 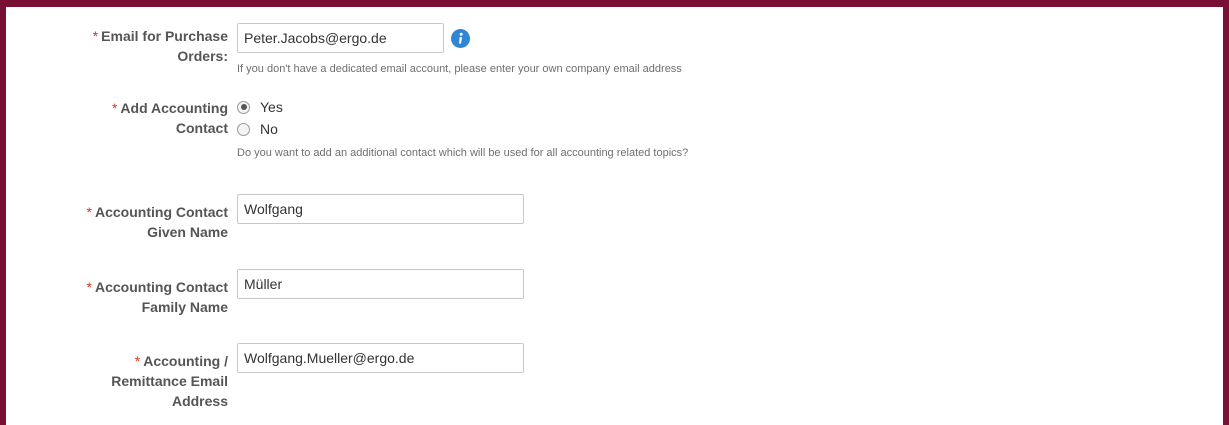 What do you see at coordinates (340, 38) in the screenshot?
I see `email-po-input` at bounding box center [340, 38].